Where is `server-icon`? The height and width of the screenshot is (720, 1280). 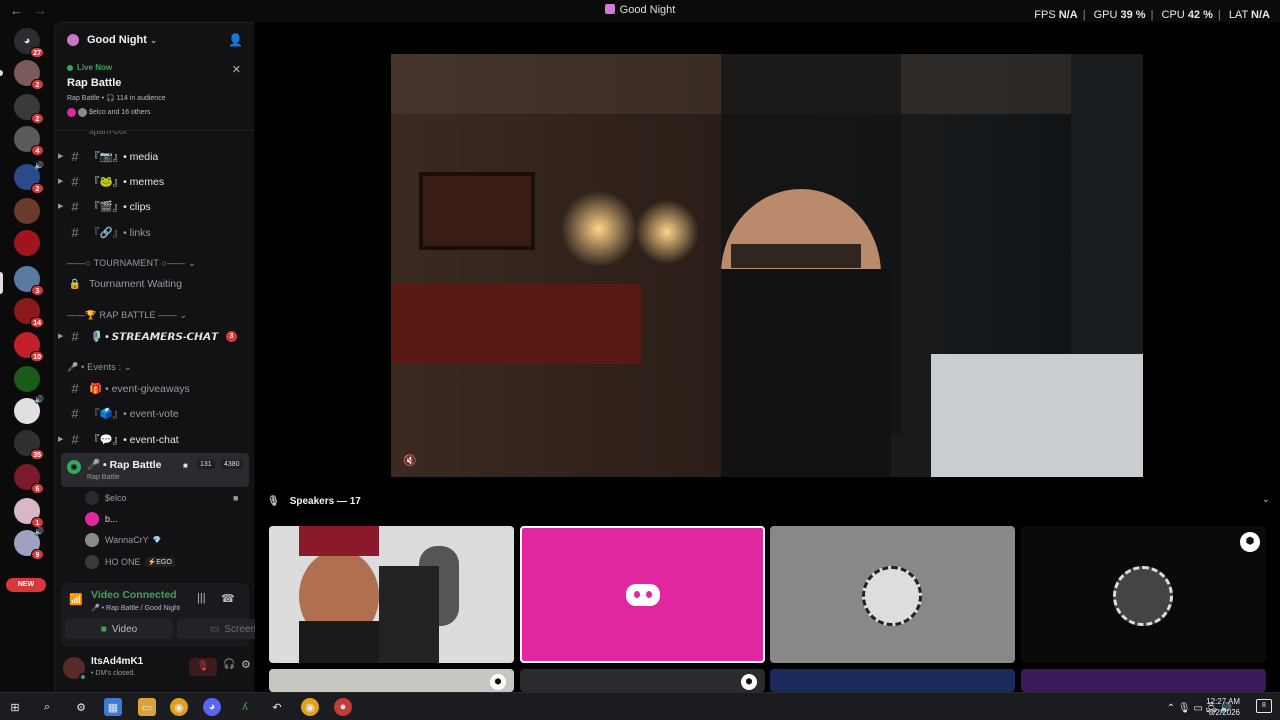 server-icon is located at coordinates (609, 9).